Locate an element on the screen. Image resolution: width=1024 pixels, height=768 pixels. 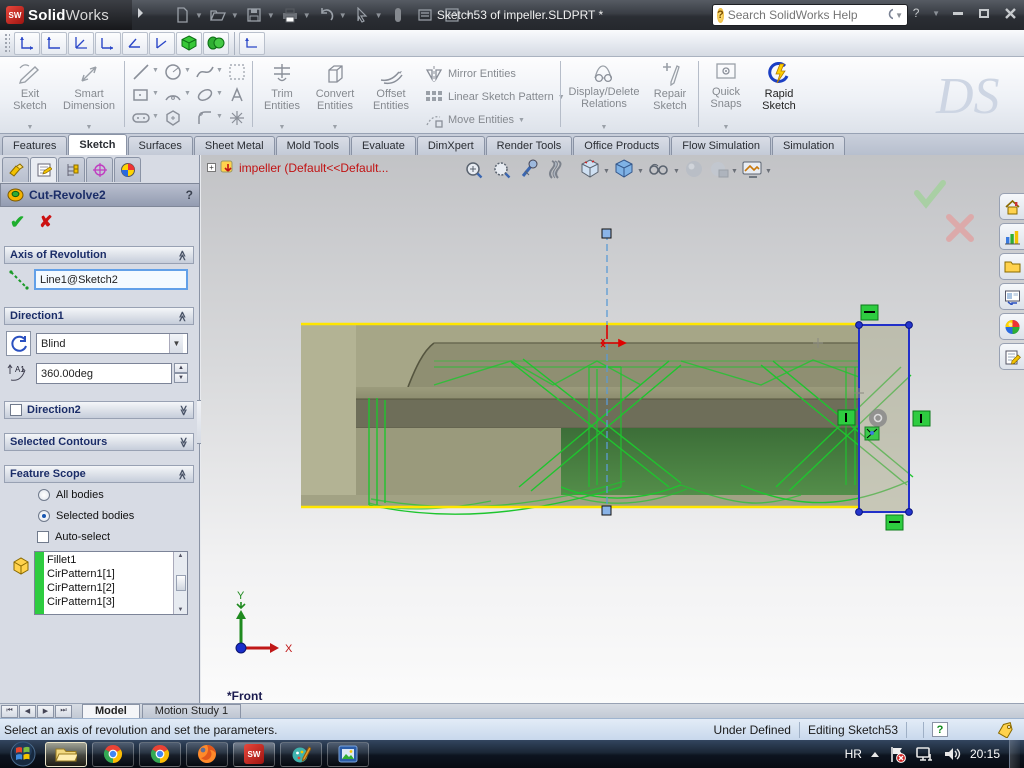
view-xy-button is located at coordinates (108, 43).